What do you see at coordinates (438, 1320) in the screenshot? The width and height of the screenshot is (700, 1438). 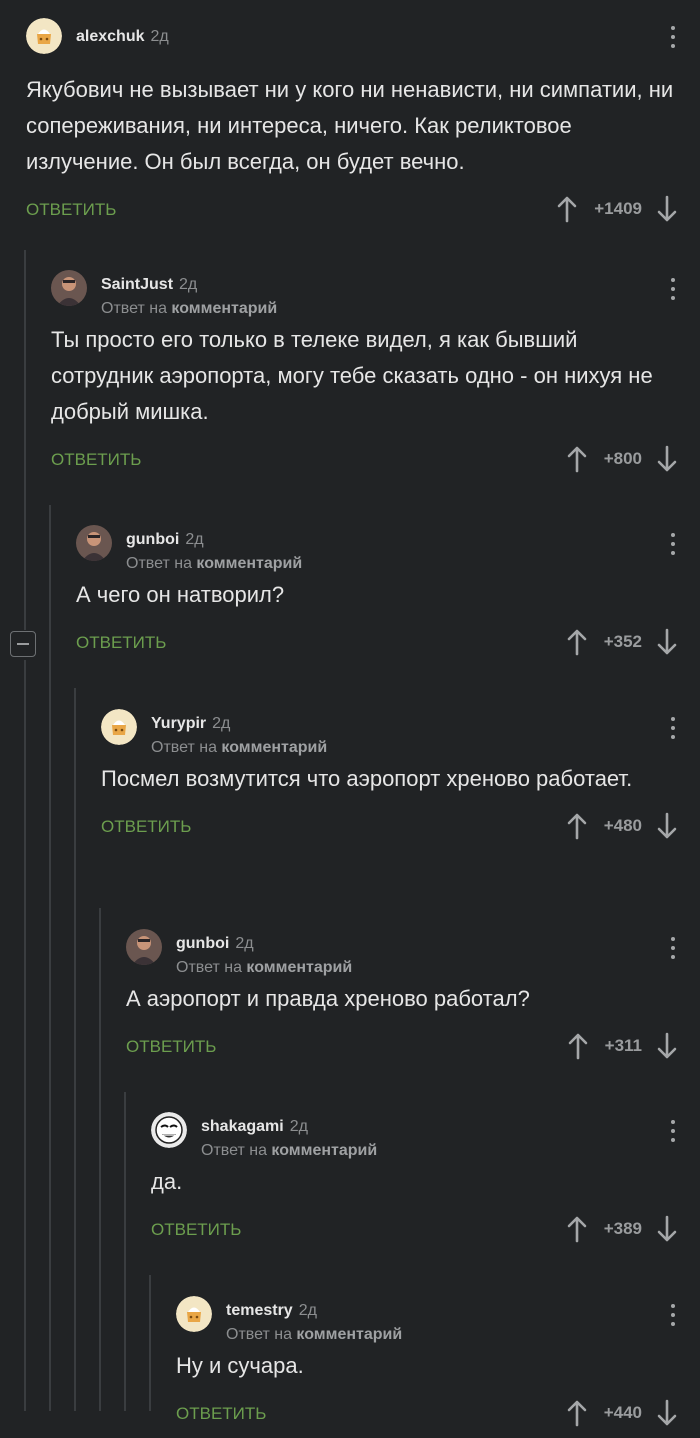 I see `comment-header: temestry 2д Ответ на комментарий` at bounding box center [438, 1320].